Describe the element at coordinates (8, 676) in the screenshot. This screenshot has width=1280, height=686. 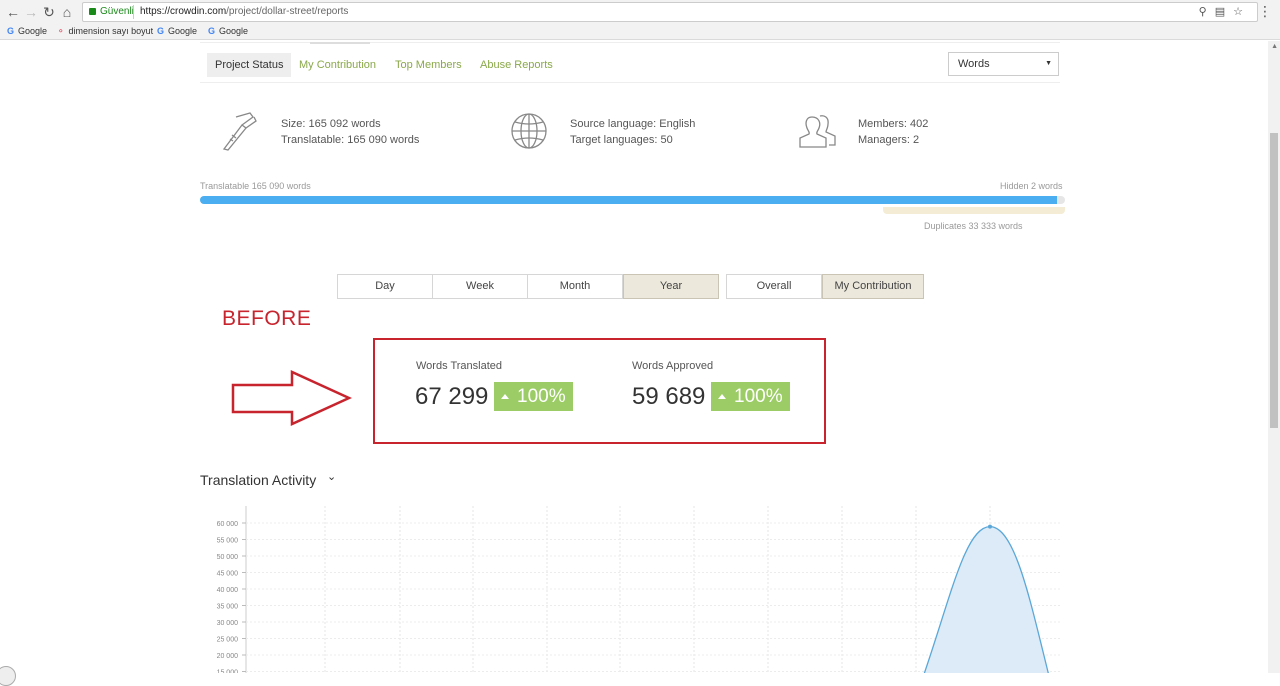
I see `feedback-icon` at that location.